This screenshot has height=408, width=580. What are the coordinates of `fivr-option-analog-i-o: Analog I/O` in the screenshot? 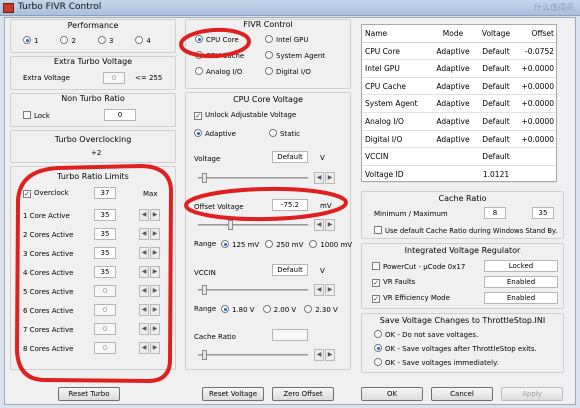 It's located at (218, 71).